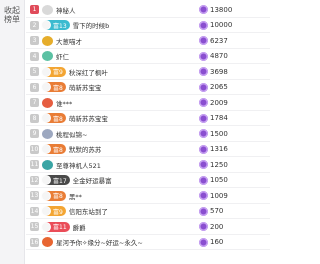  I want to click on user-name: 至尊神机人521, so click(78, 165).